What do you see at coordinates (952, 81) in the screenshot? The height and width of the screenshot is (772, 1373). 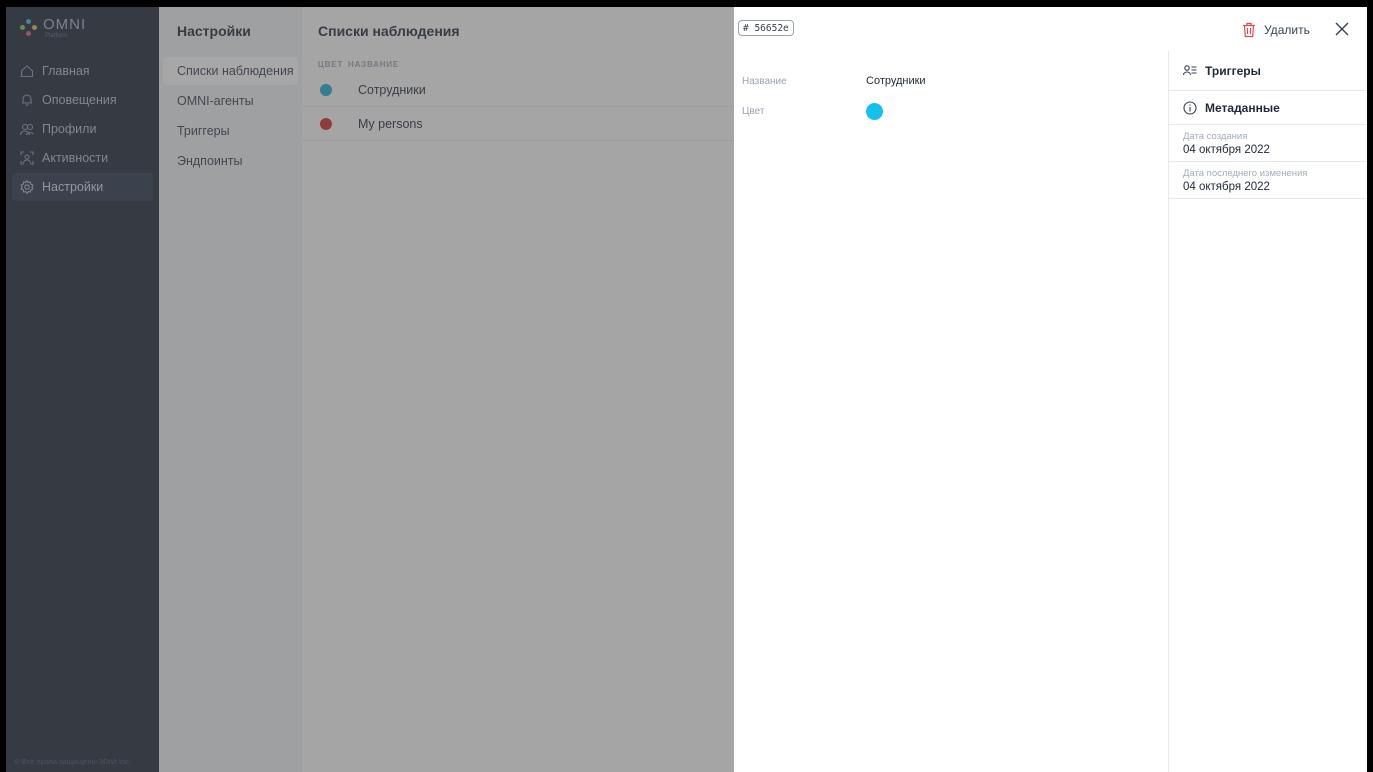 I see `field-name: Название Сотрудники` at bounding box center [952, 81].